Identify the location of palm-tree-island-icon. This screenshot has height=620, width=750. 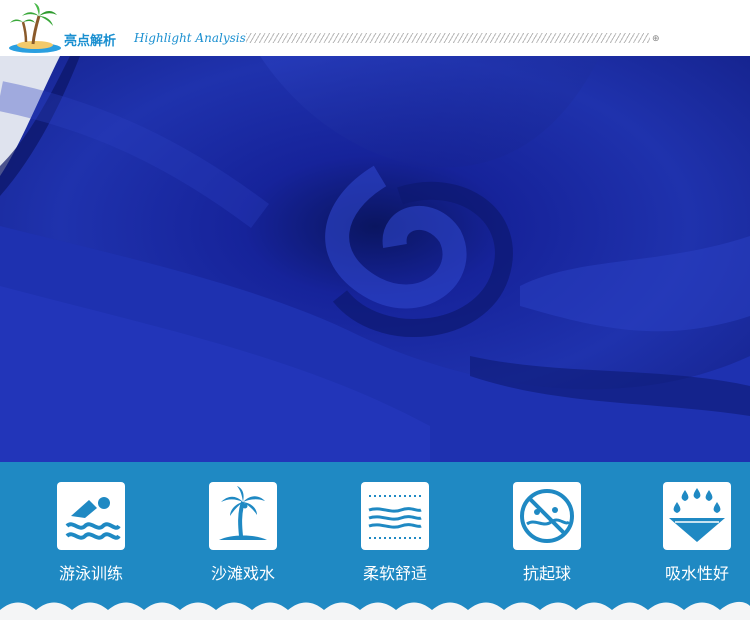
(243, 516).